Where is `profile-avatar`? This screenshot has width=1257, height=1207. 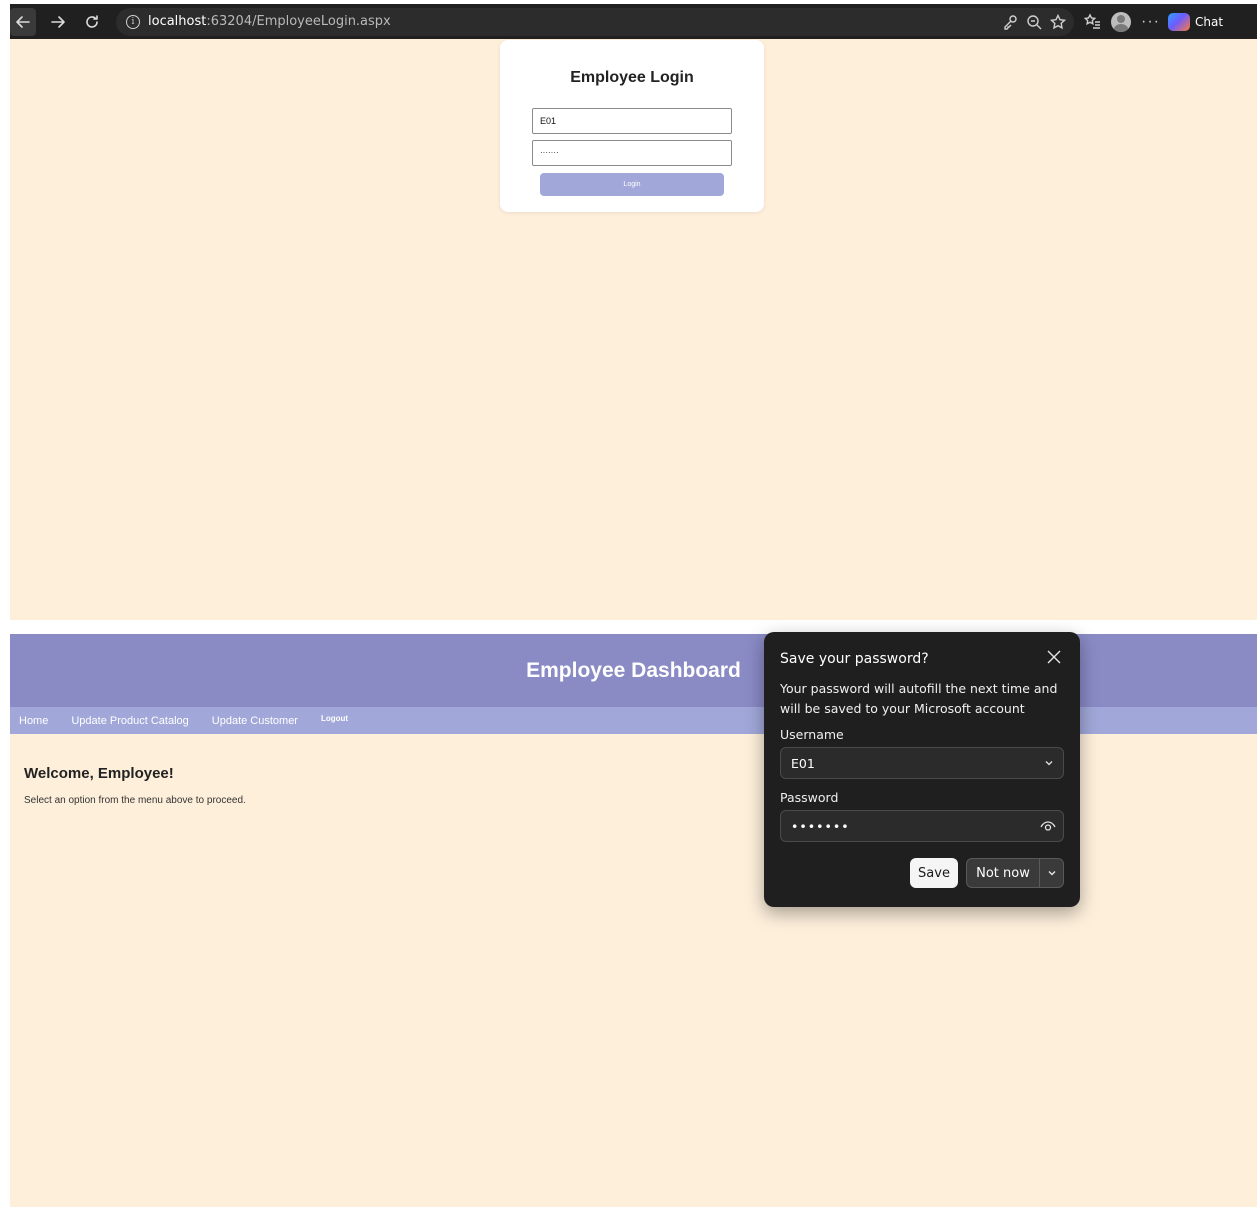 profile-avatar is located at coordinates (1121, 21).